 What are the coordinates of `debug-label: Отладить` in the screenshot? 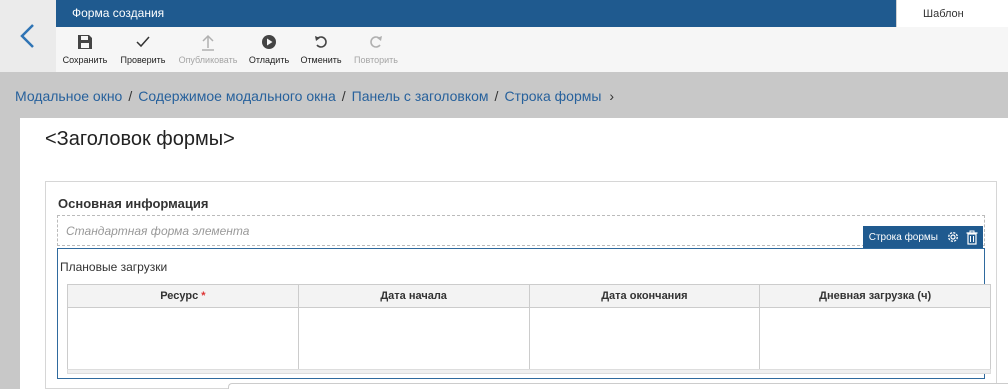 It's located at (269, 60).